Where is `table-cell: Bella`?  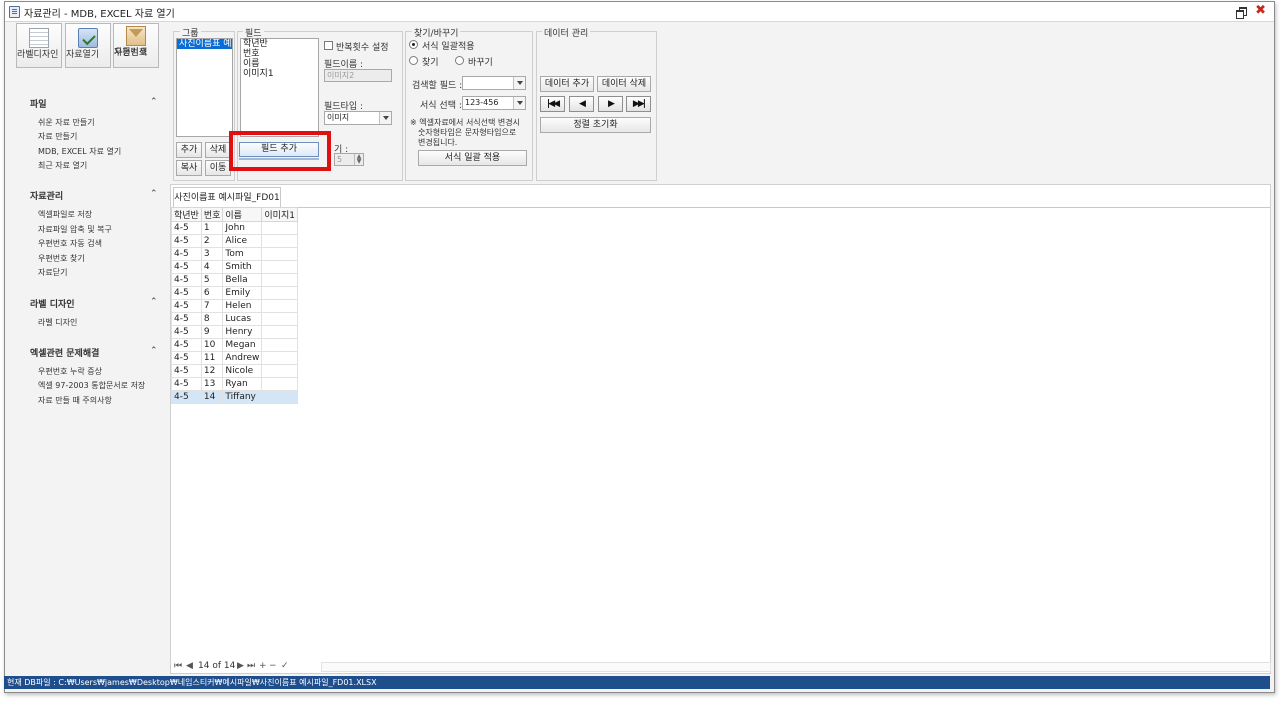
table-cell: Bella is located at coordinates (242, 280).